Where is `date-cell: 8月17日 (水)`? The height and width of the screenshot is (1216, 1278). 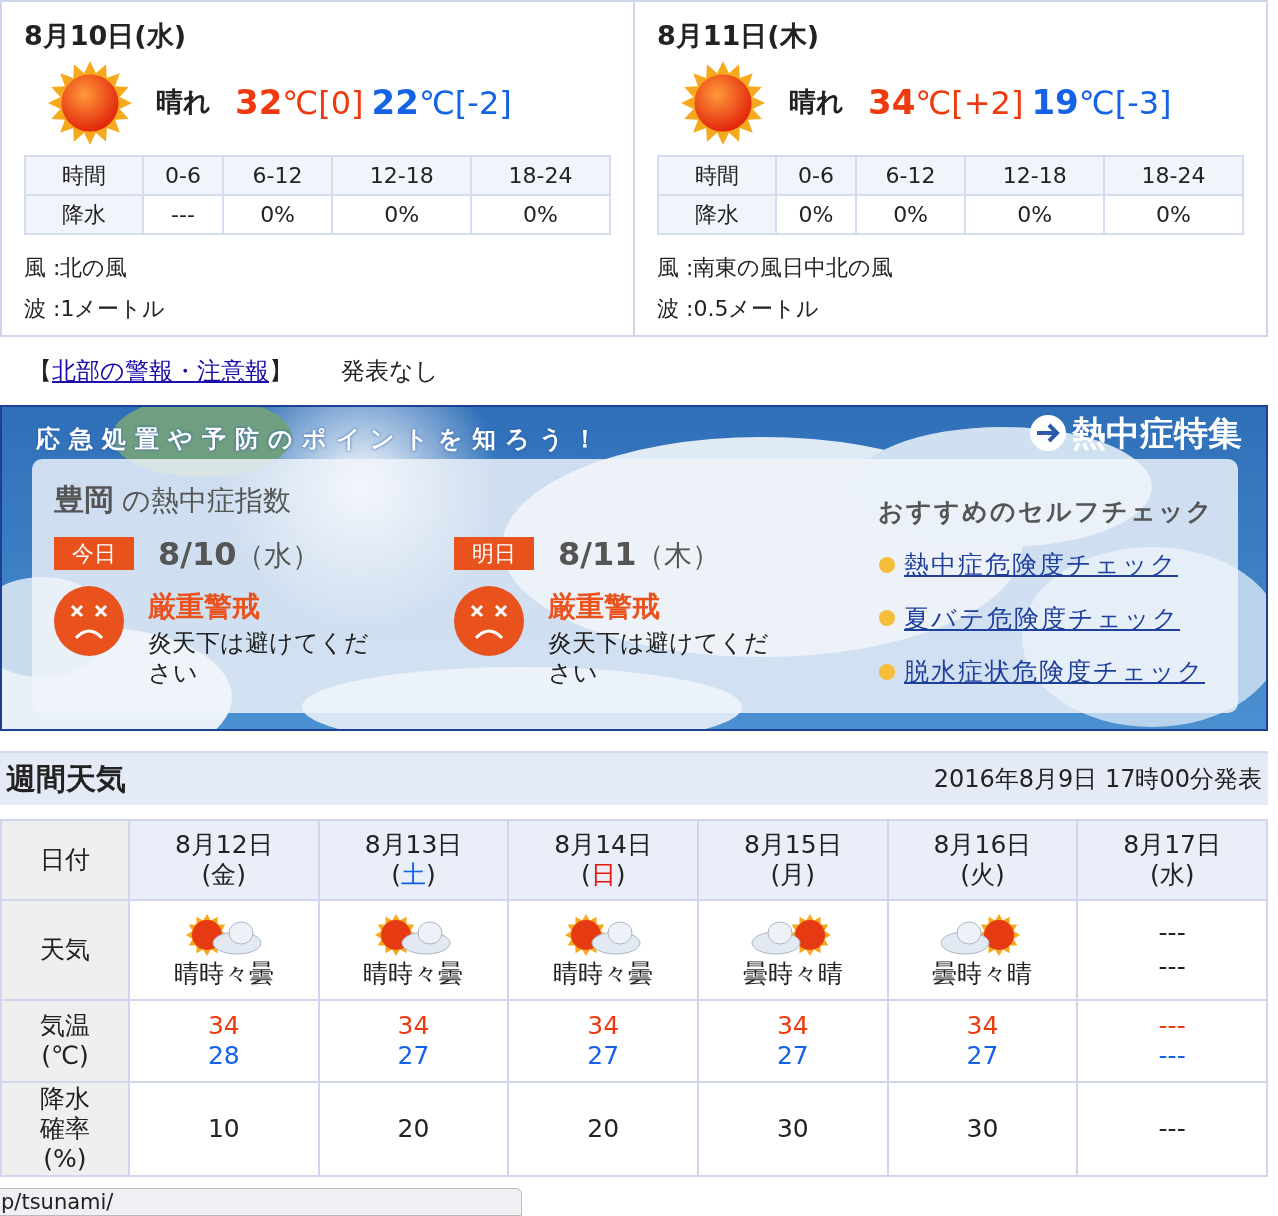
date-cell: 8月17日 (水) is located at coordinates (1172, 859).